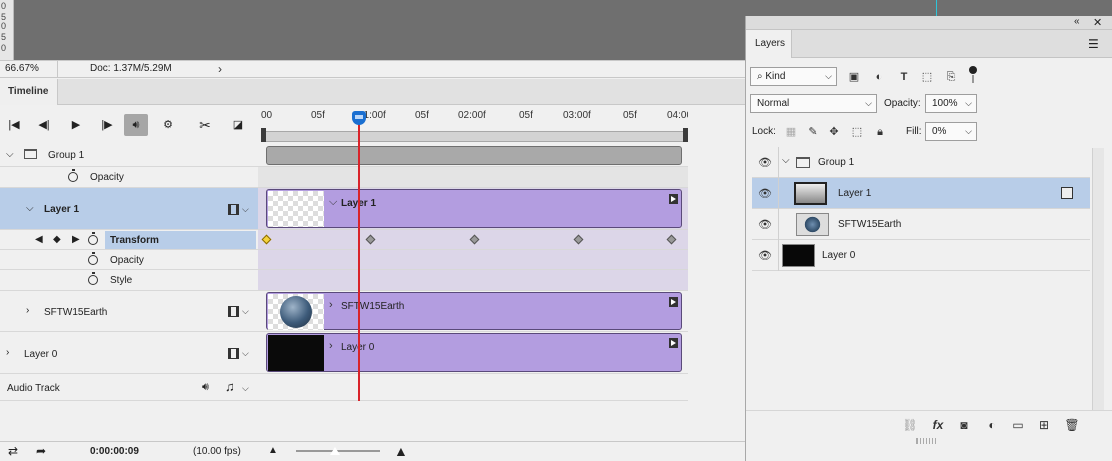  Describe the element at coordinates (836, 162) in the screenshot. I see `layer-name: Group 1` at that location.